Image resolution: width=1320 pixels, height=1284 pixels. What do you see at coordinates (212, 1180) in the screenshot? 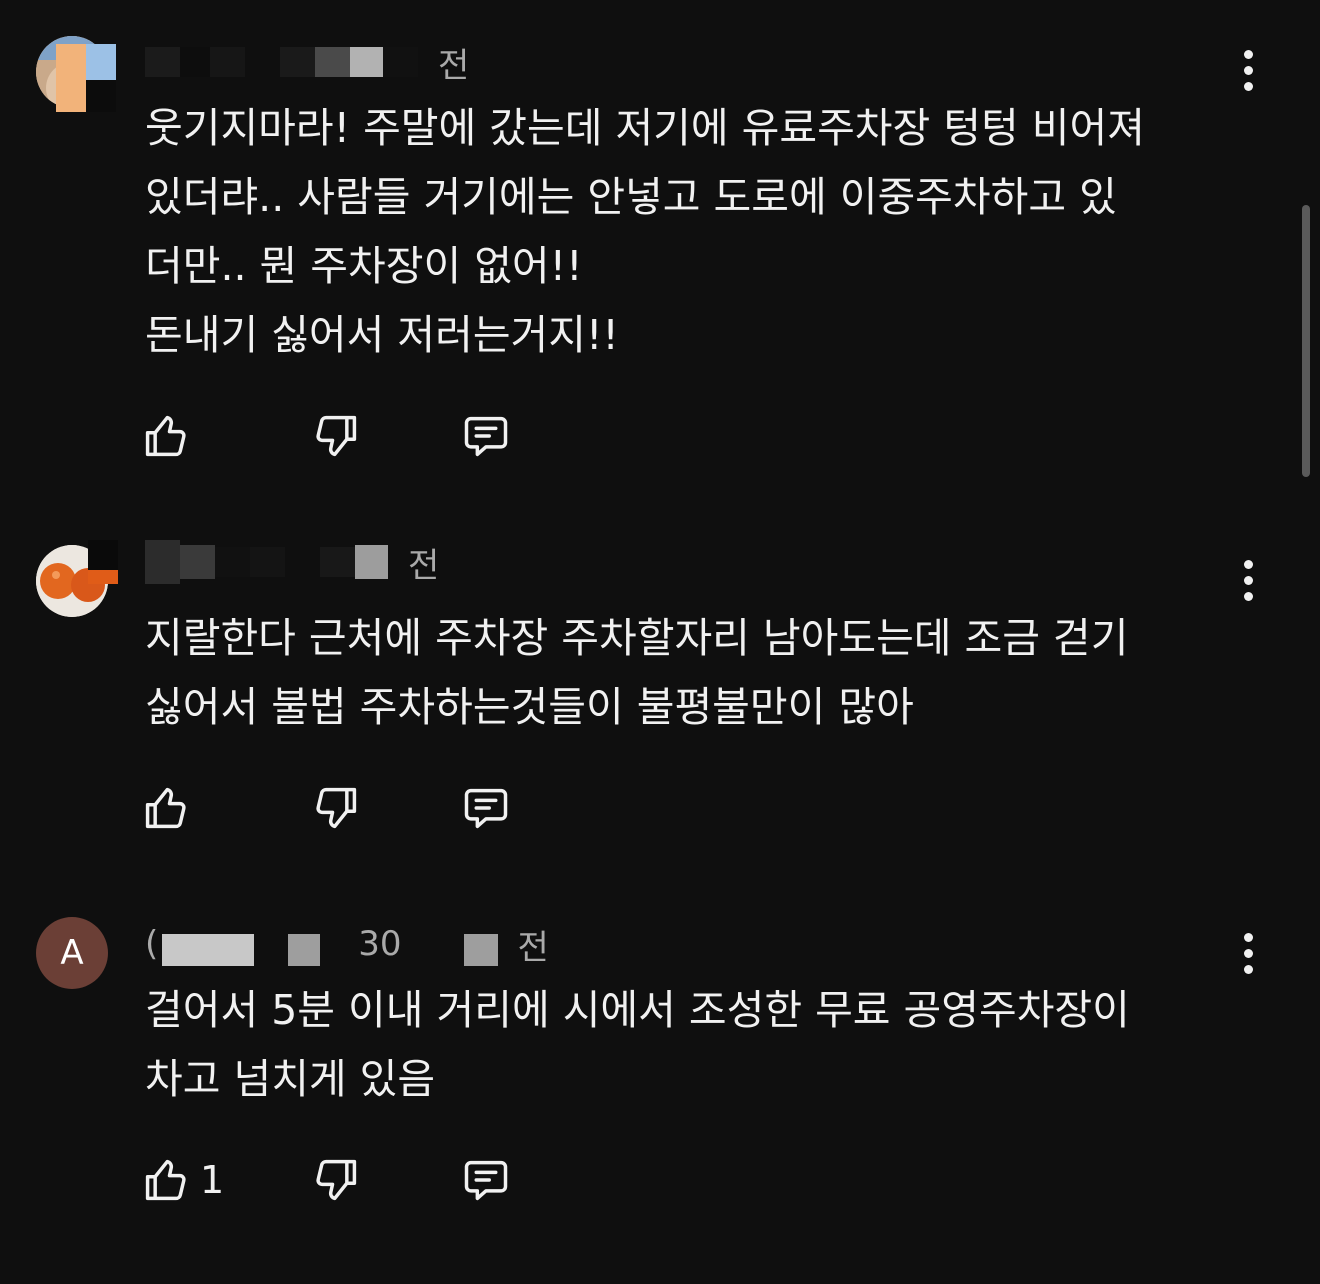
I see `like-count: 1` at bounding box center [212, 1180].